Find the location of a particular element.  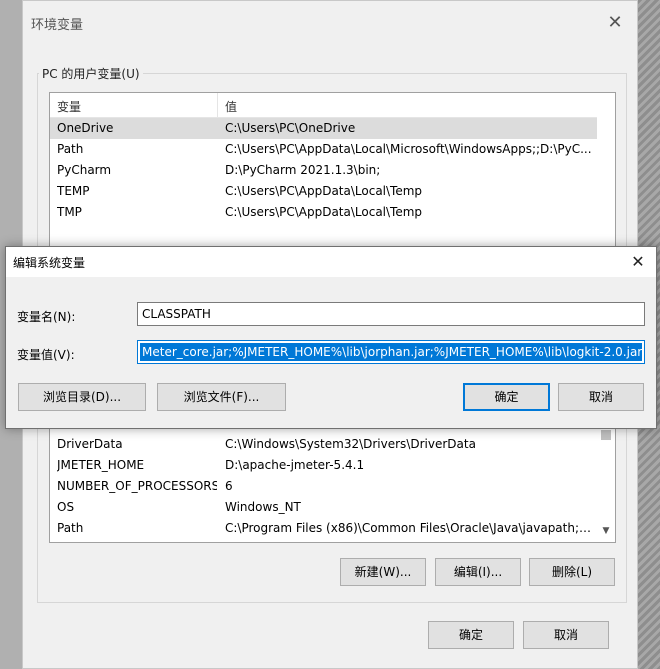

variable-value-label: 变量值(V): is located at coordinates (46, 355).